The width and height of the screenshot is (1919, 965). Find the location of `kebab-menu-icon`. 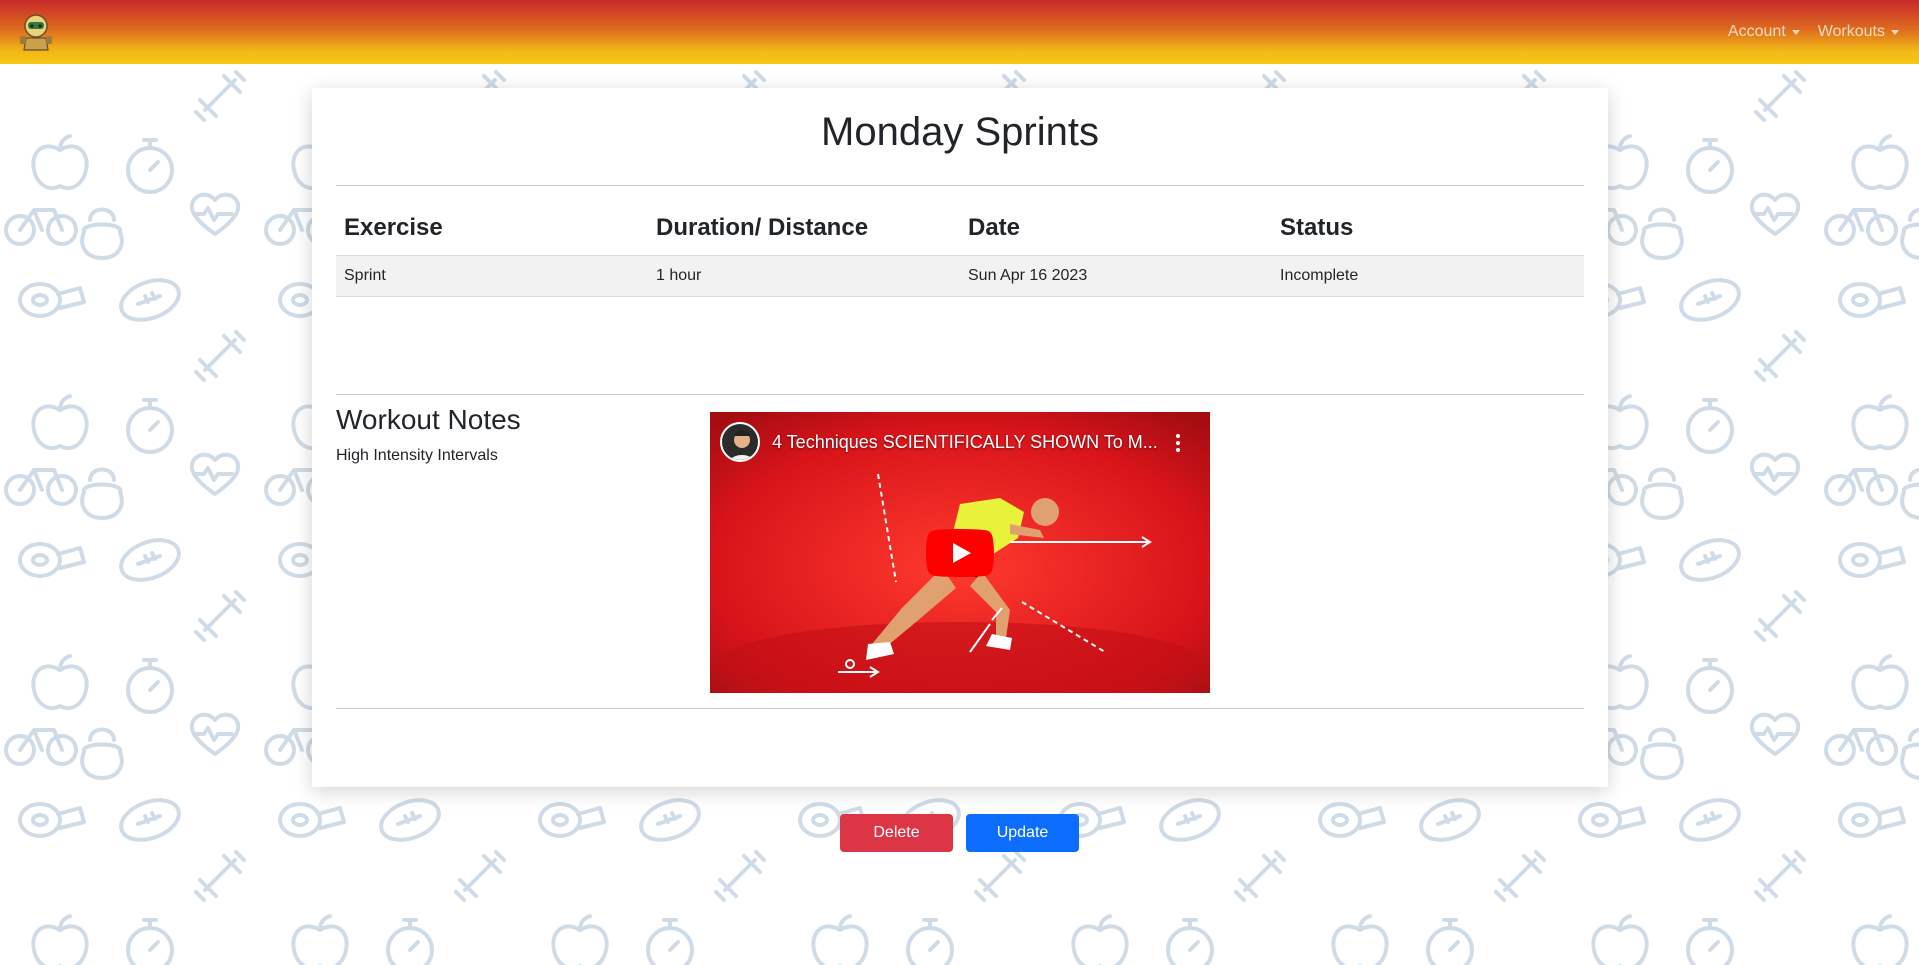

kebab-menu-icon is located at coordinates (1178, 443).